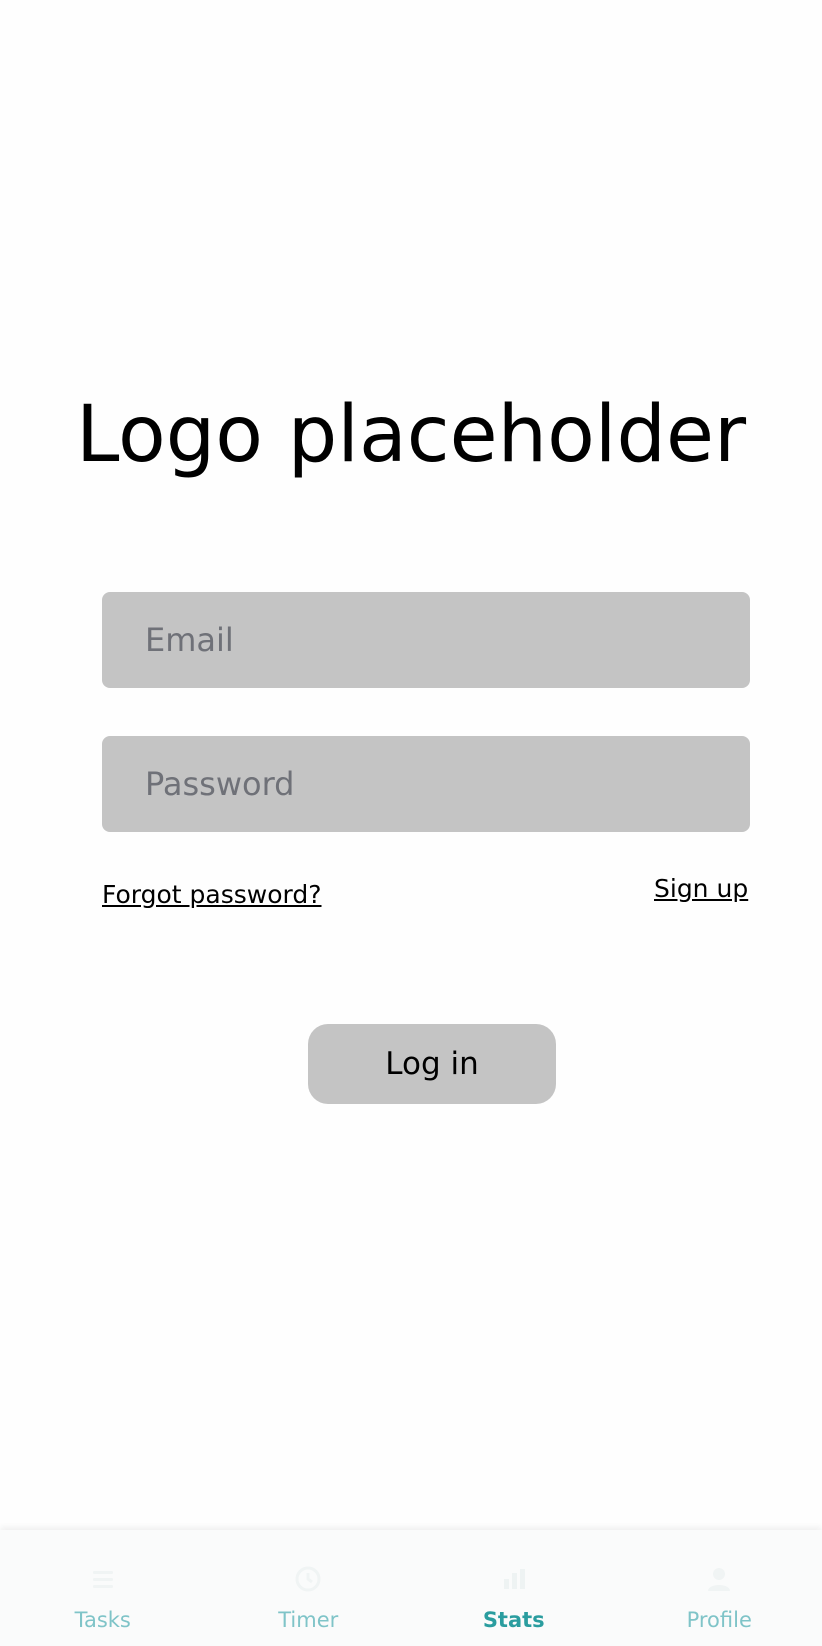 The height and width of the screenshot is (1646, 822). Describe the element at coordinates (719, 1579) in the screenshot. I see `person-icon` at that location.